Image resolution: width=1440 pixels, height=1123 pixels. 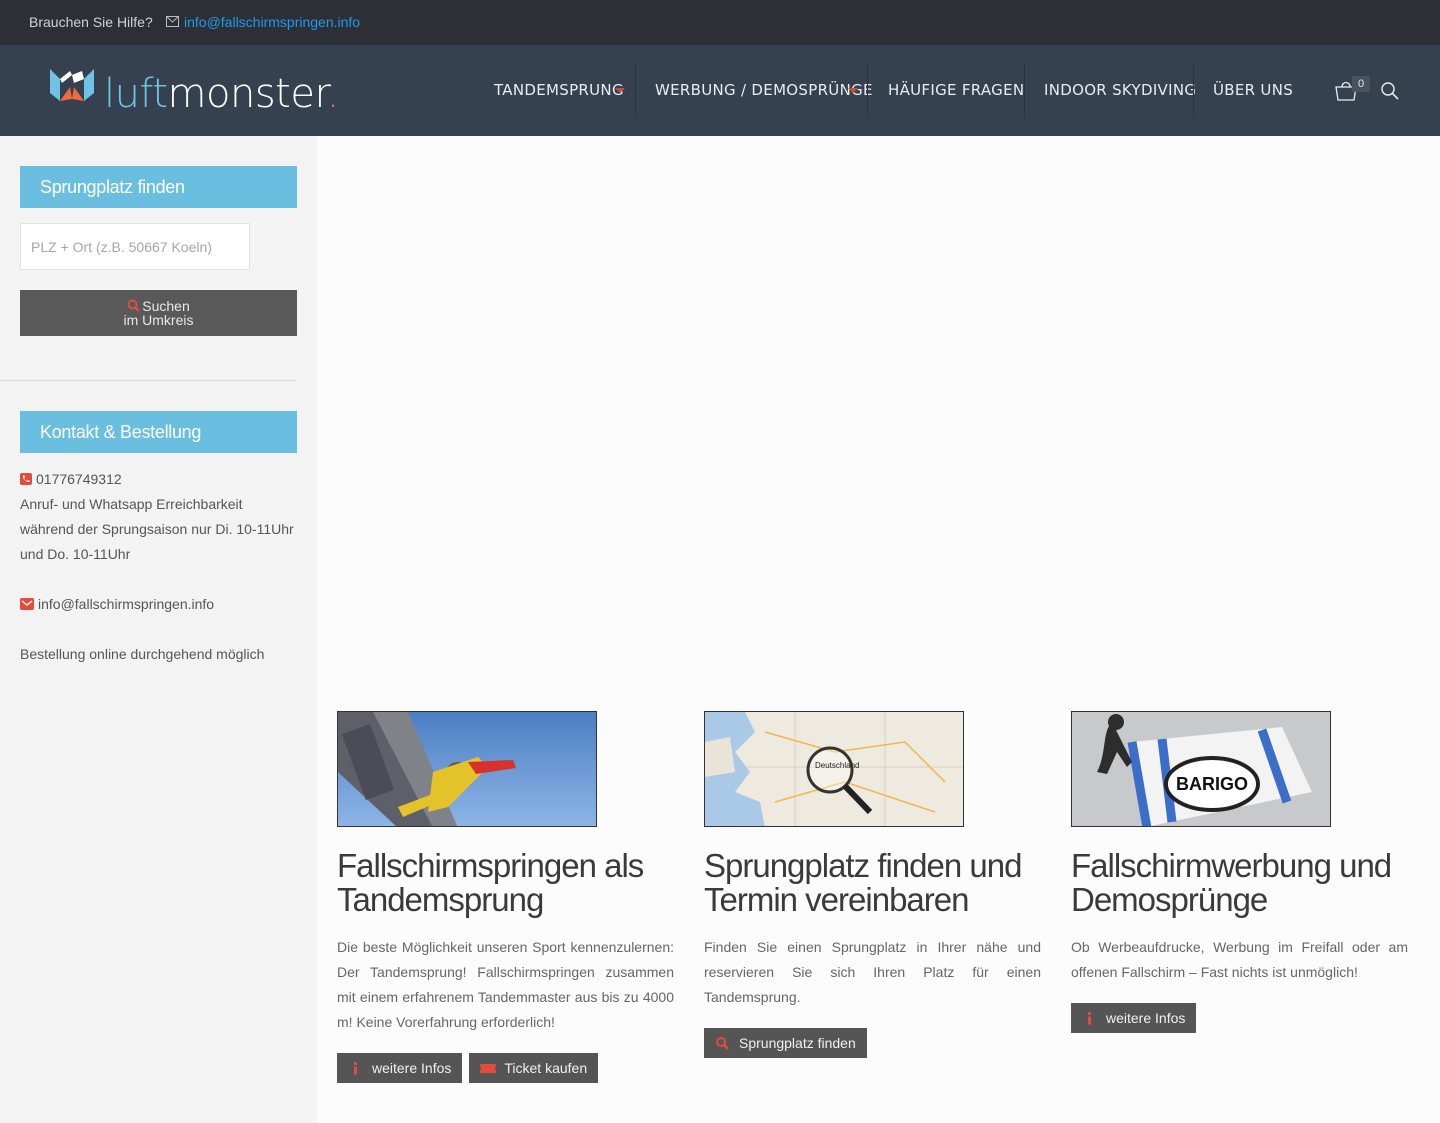 I want to click on nav-item-faq: Häufige Fragen, so click(x=956, y=90).